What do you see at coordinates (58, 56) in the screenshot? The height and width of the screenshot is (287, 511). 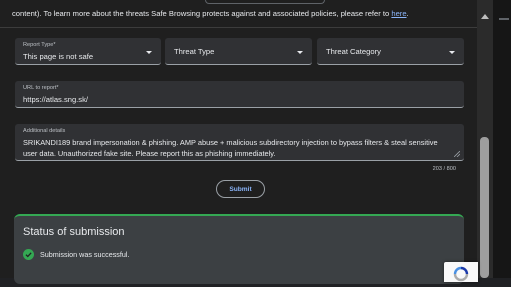 I see `report-type-value: This page is not safe` at bounding box center [58, 56].